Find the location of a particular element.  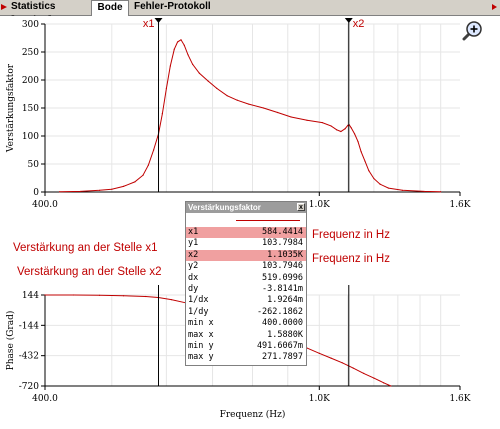

readout-value: 400.0000 is located at coordinates (282, 323).